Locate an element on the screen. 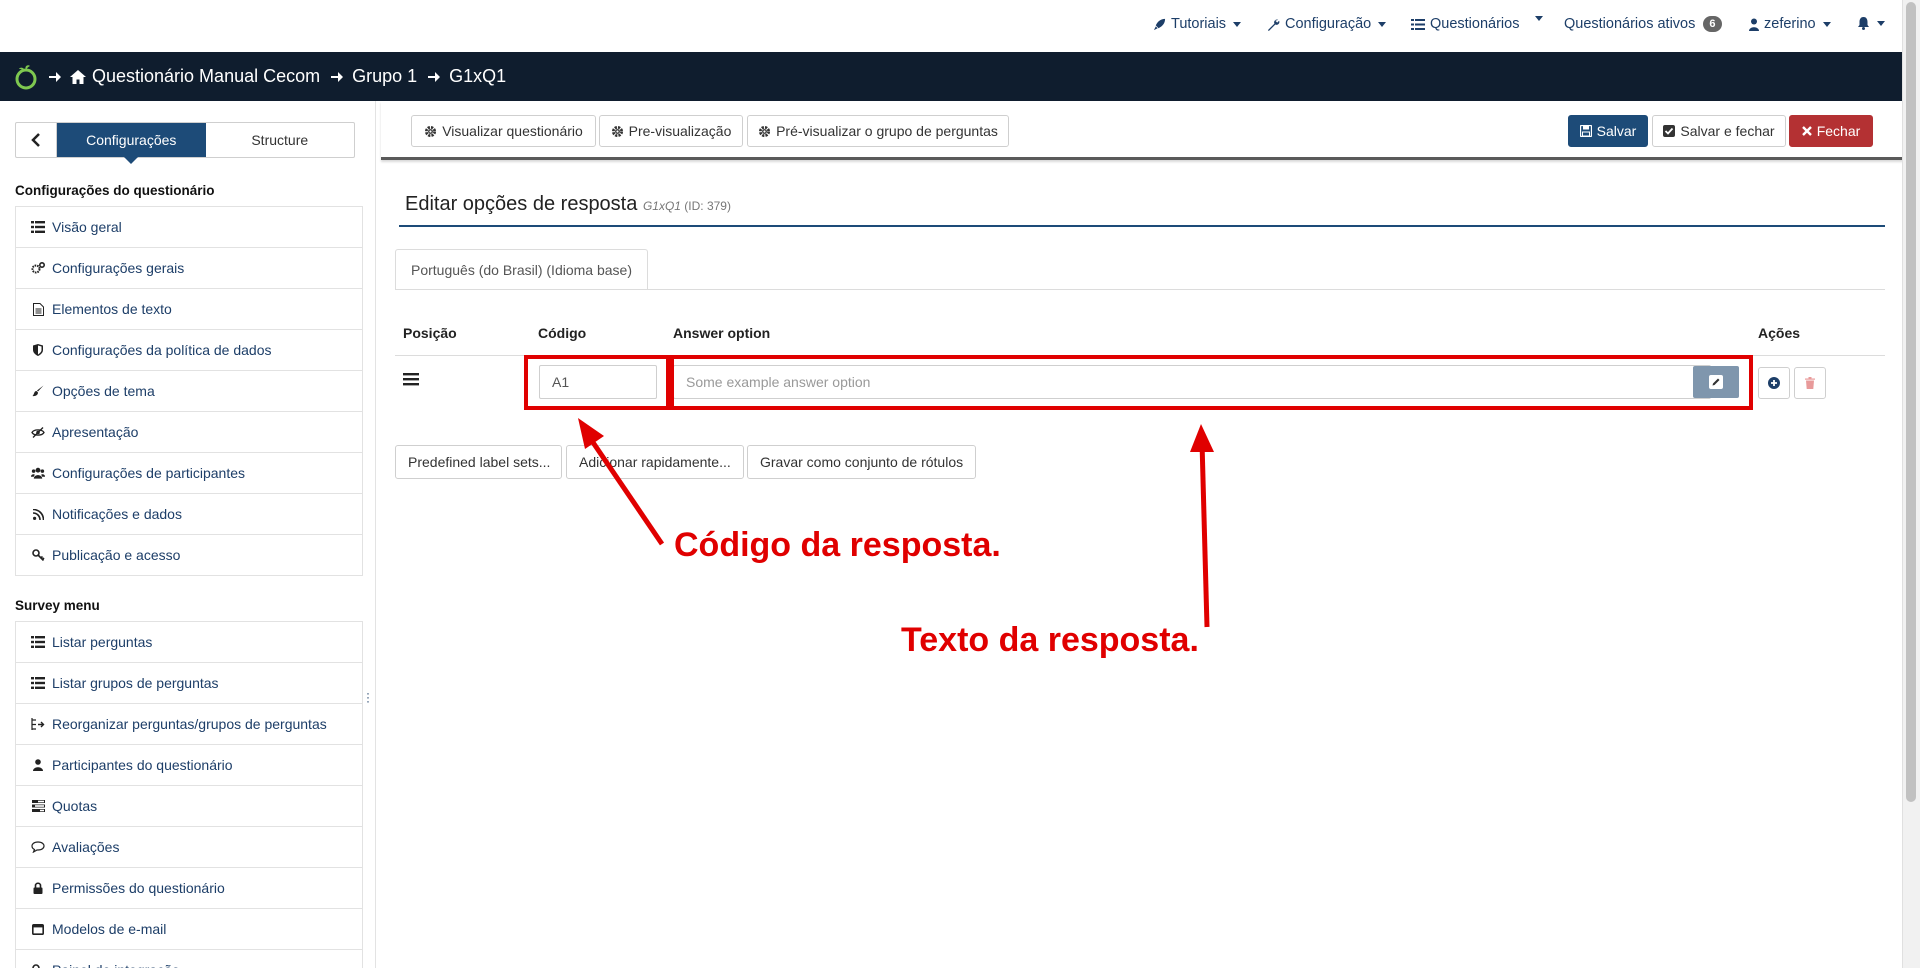 The image size is (1920, 968). users-icon is located at coordinates (38, 473).